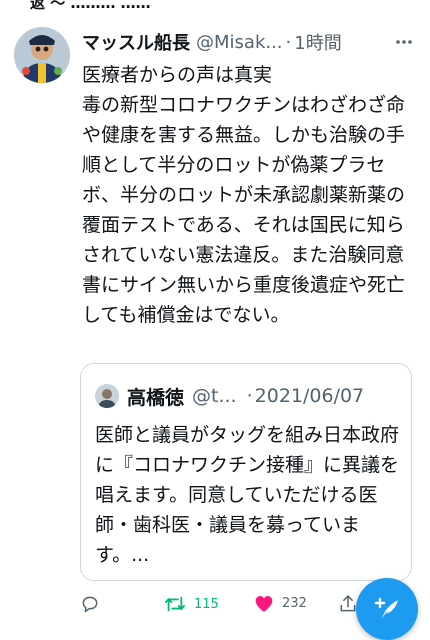 The width and height of the screenshot is (430, 640). Describe the element at coordinates (107, 396) in the screenshot. I see `quoted-avatar` at that location.